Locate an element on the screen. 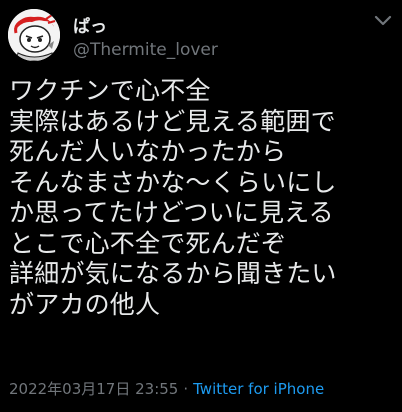  avatar is located at coordinates (34, 35).